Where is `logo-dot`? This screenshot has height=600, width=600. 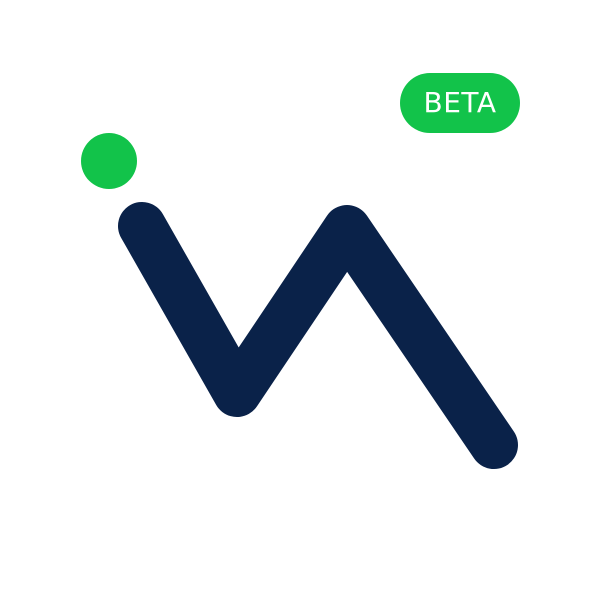
logo-dot is located at coordinates (109, 161).